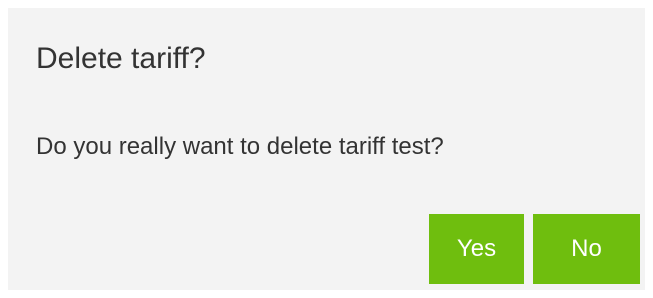 The height and width of the screenshot is (298, 653). Describe the element at coordinates (586, 249) in the screenshot. I see `no-button: No` at that location.